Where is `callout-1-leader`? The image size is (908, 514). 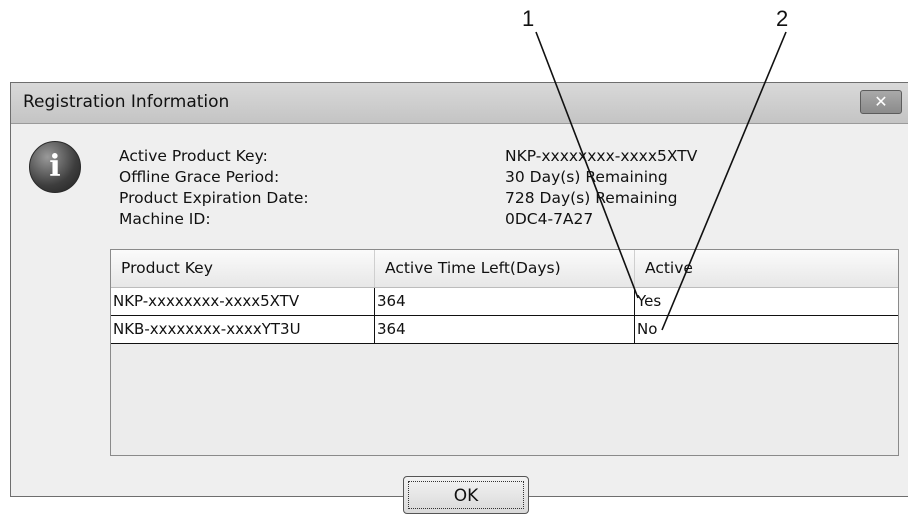 callout-1-leader is located at coordinates (587, 165).